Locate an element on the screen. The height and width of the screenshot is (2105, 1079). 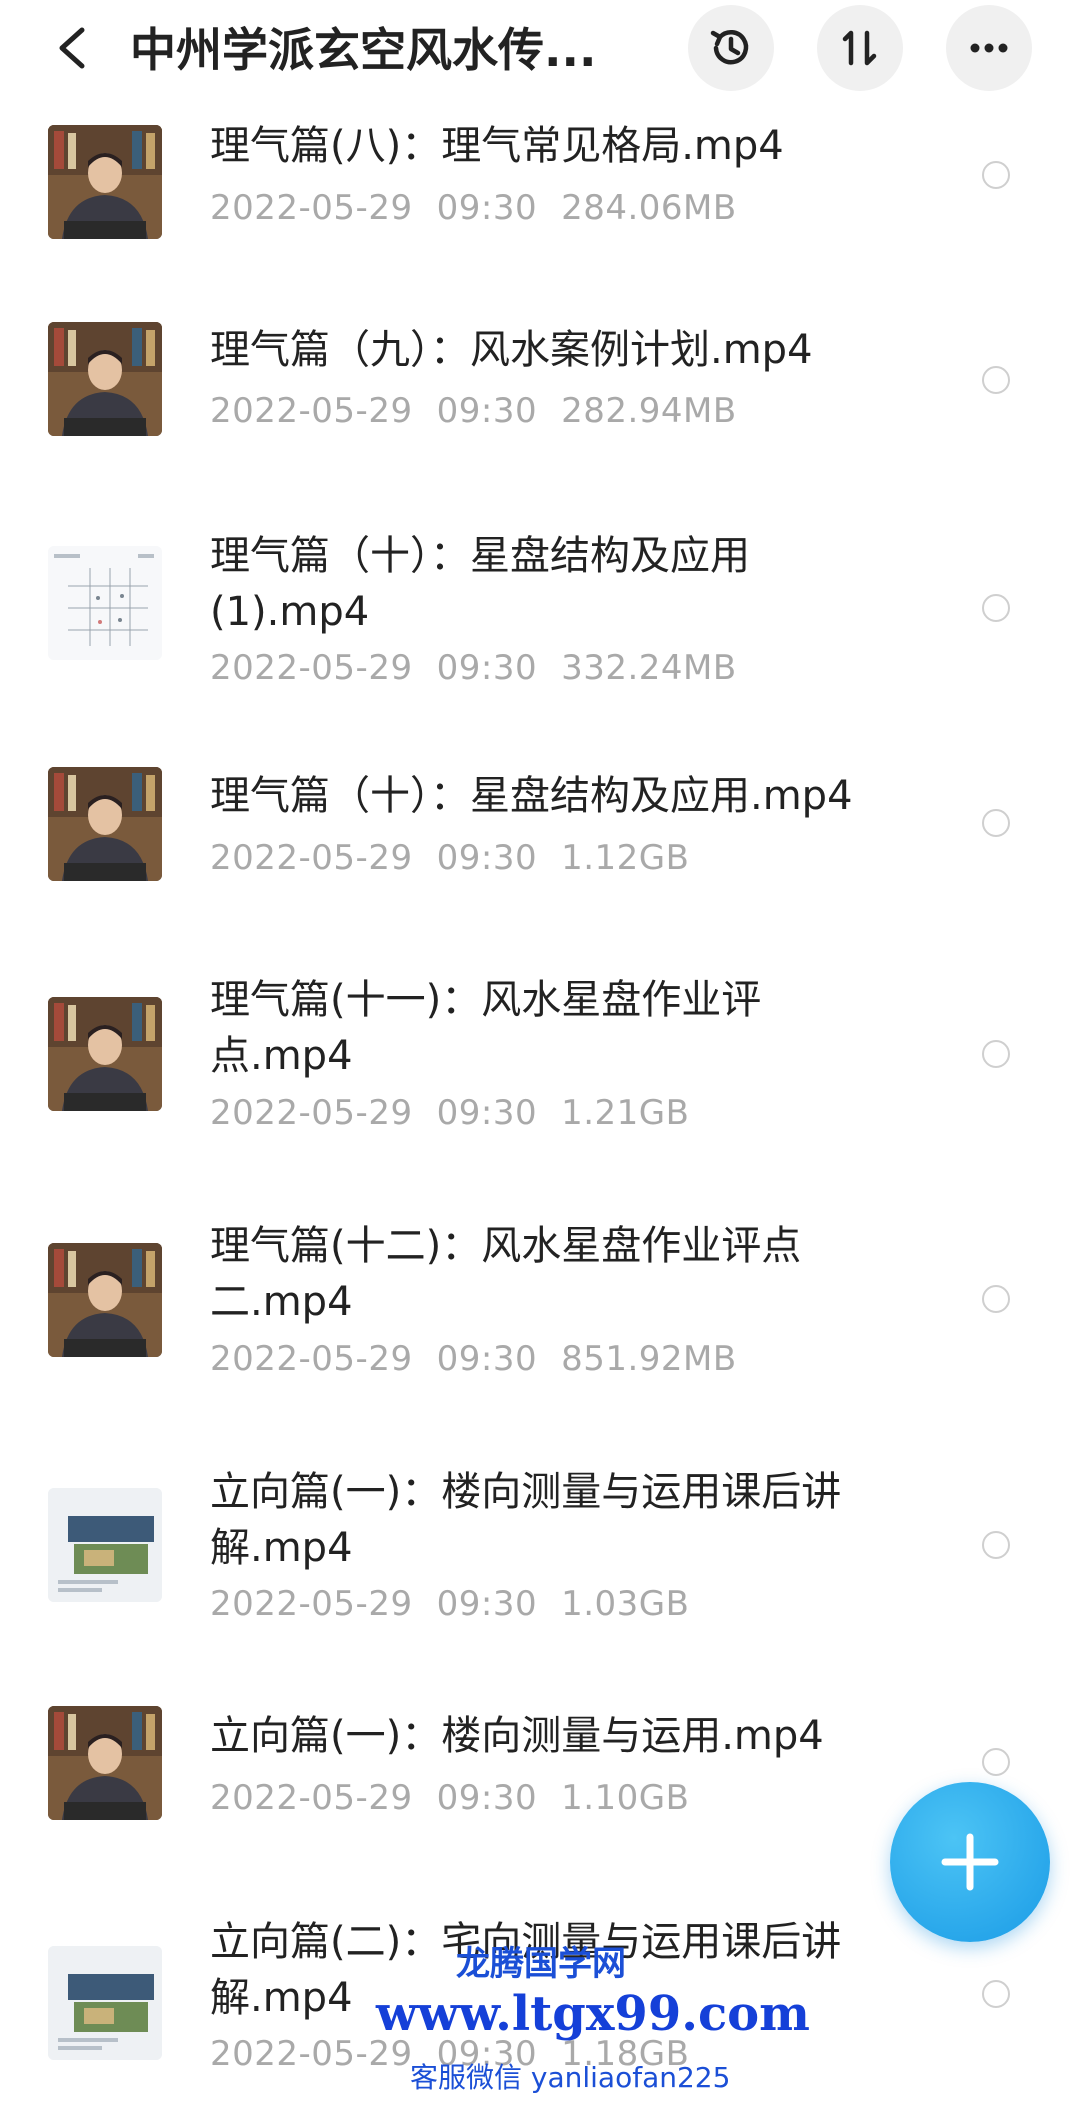
more-icon is located at coordinates (989, 48).